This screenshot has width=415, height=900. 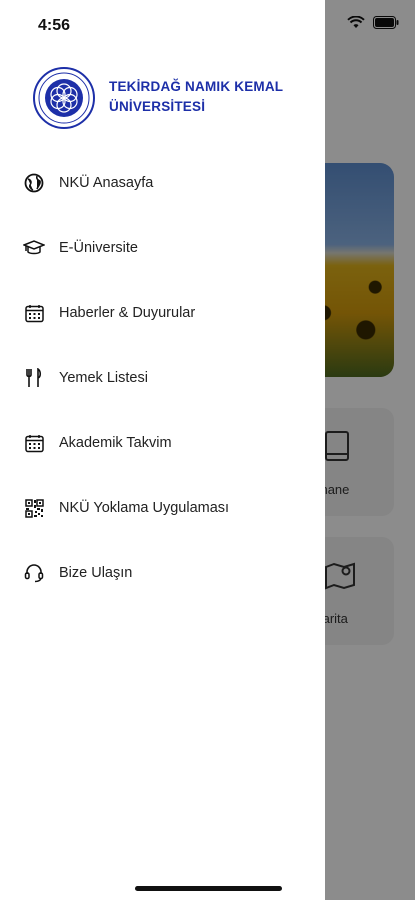 What do you see at coordinates (34, 573) in the screenshot?
I see `headset-icon` at bounding box center [34, 573].